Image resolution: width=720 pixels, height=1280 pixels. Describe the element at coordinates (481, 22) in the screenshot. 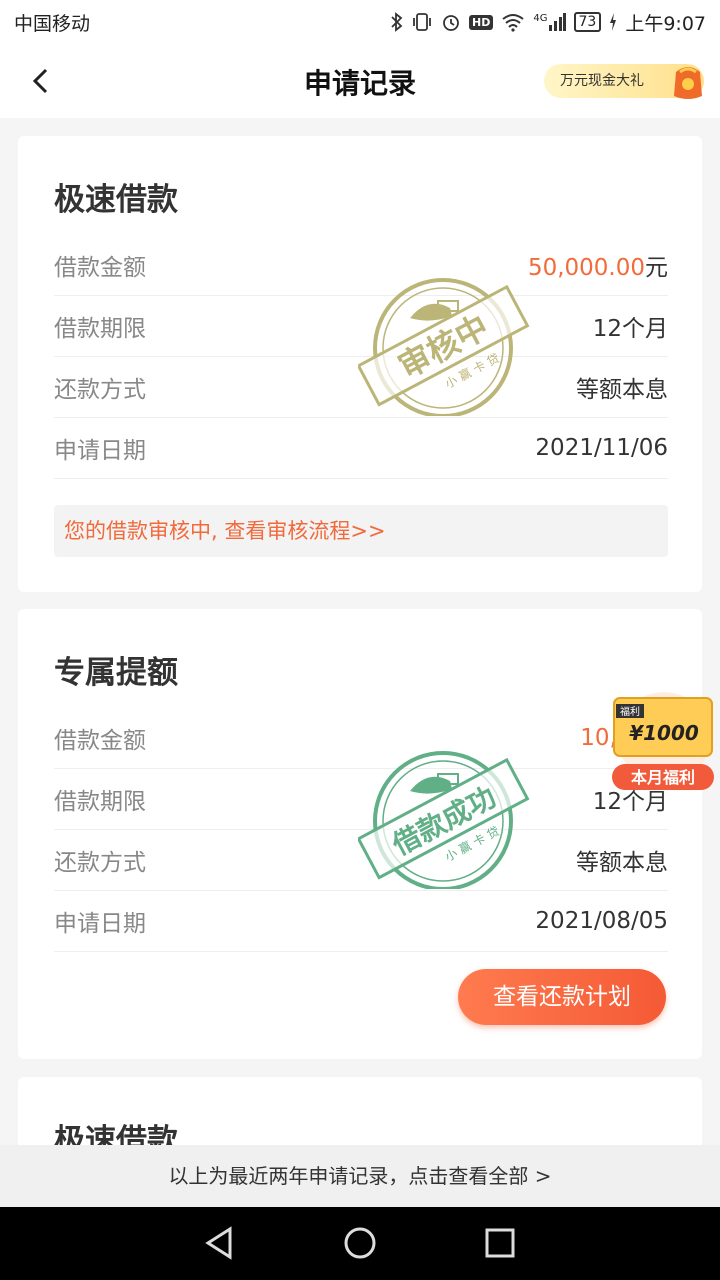

I see `hd-icon: HD` at that location.